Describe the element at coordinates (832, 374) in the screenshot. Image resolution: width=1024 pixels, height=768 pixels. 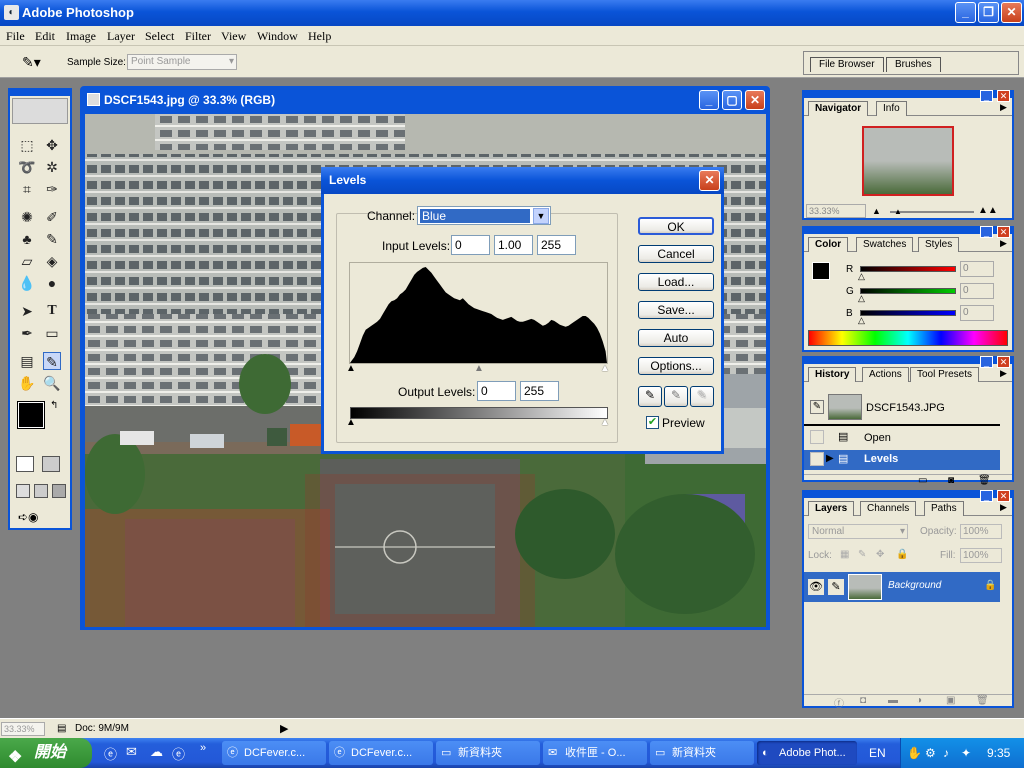
I see `tab-history: History` at that location.